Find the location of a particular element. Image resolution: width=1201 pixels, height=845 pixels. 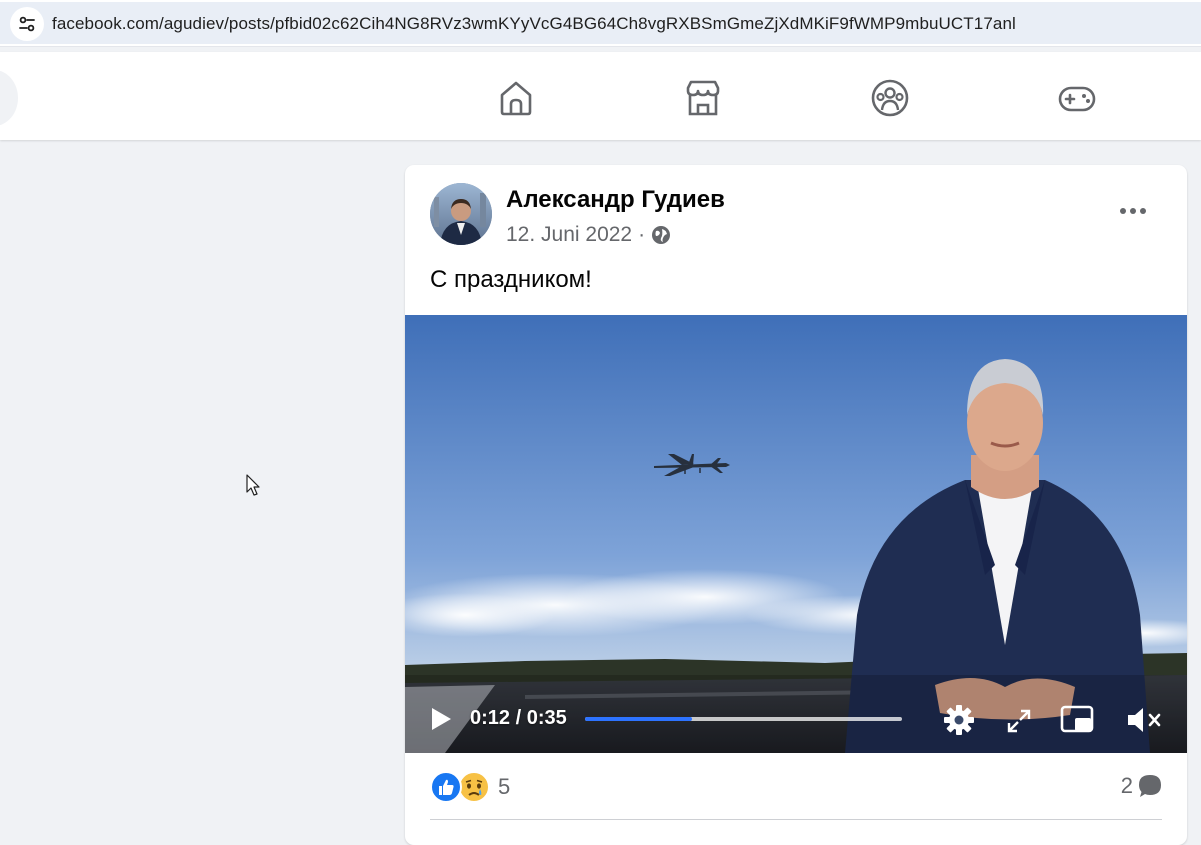

muted-speaker-icon is located at coordinates (1145, 720).